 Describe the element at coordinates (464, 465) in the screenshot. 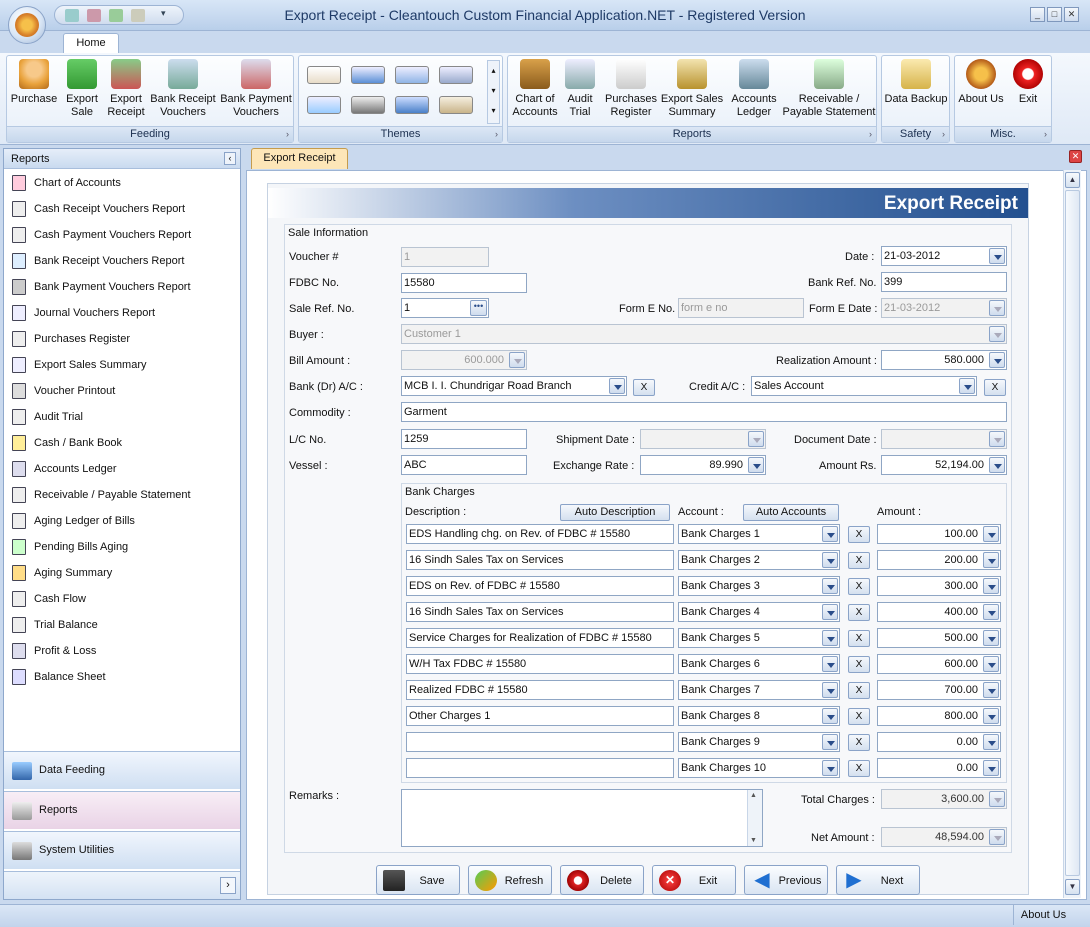

I see `vessel-field: ABC` at that location.